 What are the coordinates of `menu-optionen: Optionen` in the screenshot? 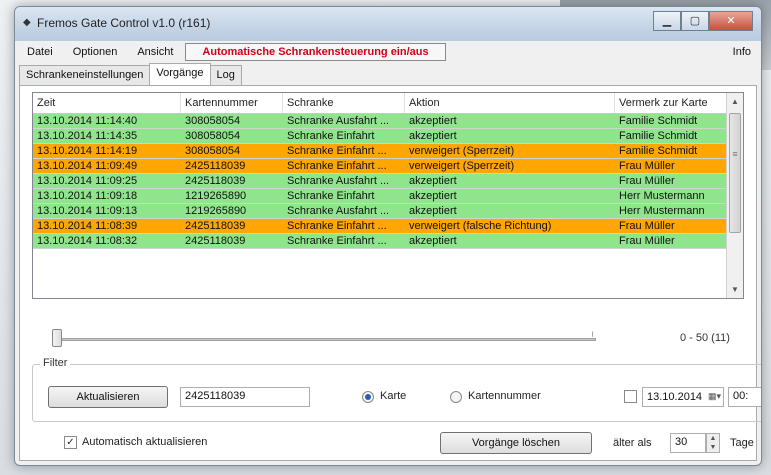 It's located at (93, 52).